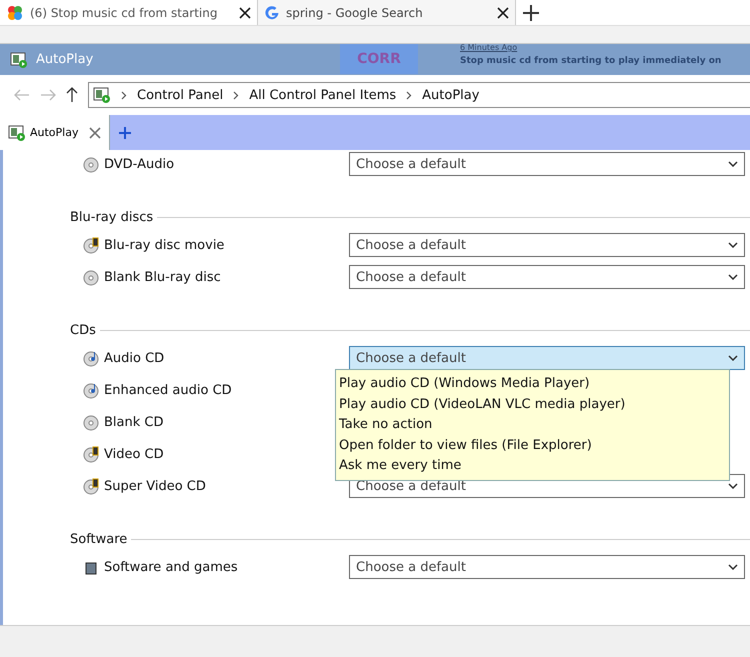 Image resolution: width=750 pixels, height=657 pixels. I want to click on browser-tab: spring - Google Search, so click(387, 12).